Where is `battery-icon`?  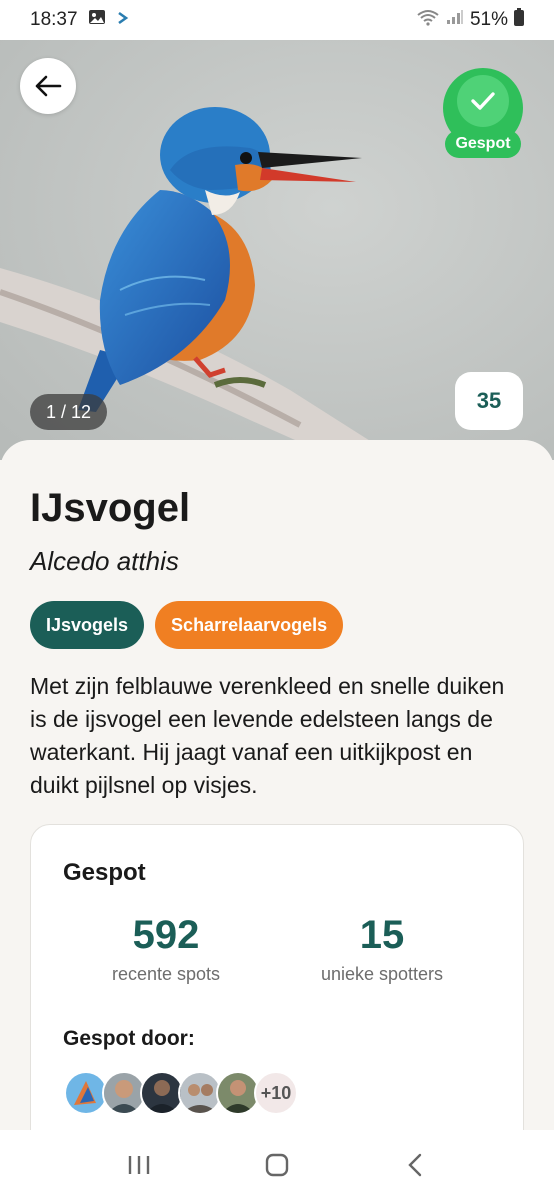 battery-icon is located at coordinates (519, 20).